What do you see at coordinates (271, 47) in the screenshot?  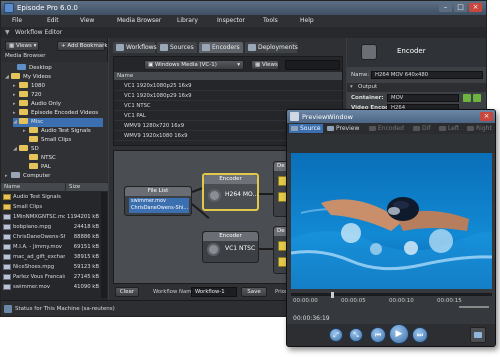 I see `tab-deployments: Deployments` at bounding box center [271, 47].